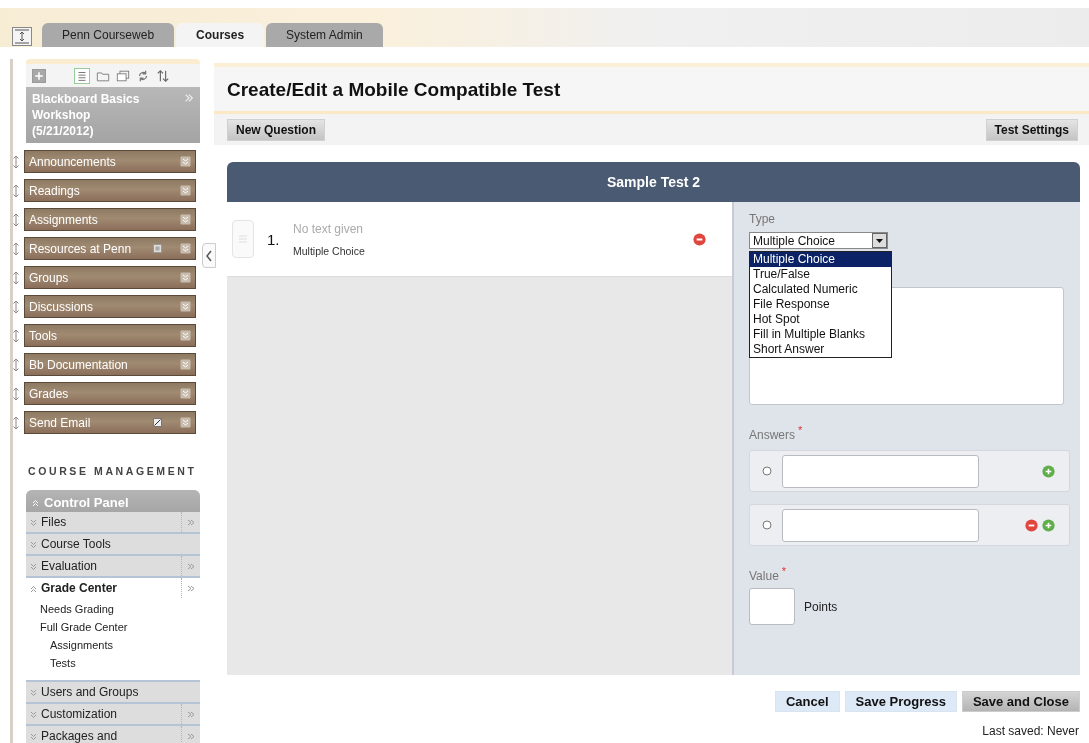 Image resolution: width=1089 pixels, height=743 pixels. I want to click on course-menu-item: Bb Documentation, so click(110, 364).